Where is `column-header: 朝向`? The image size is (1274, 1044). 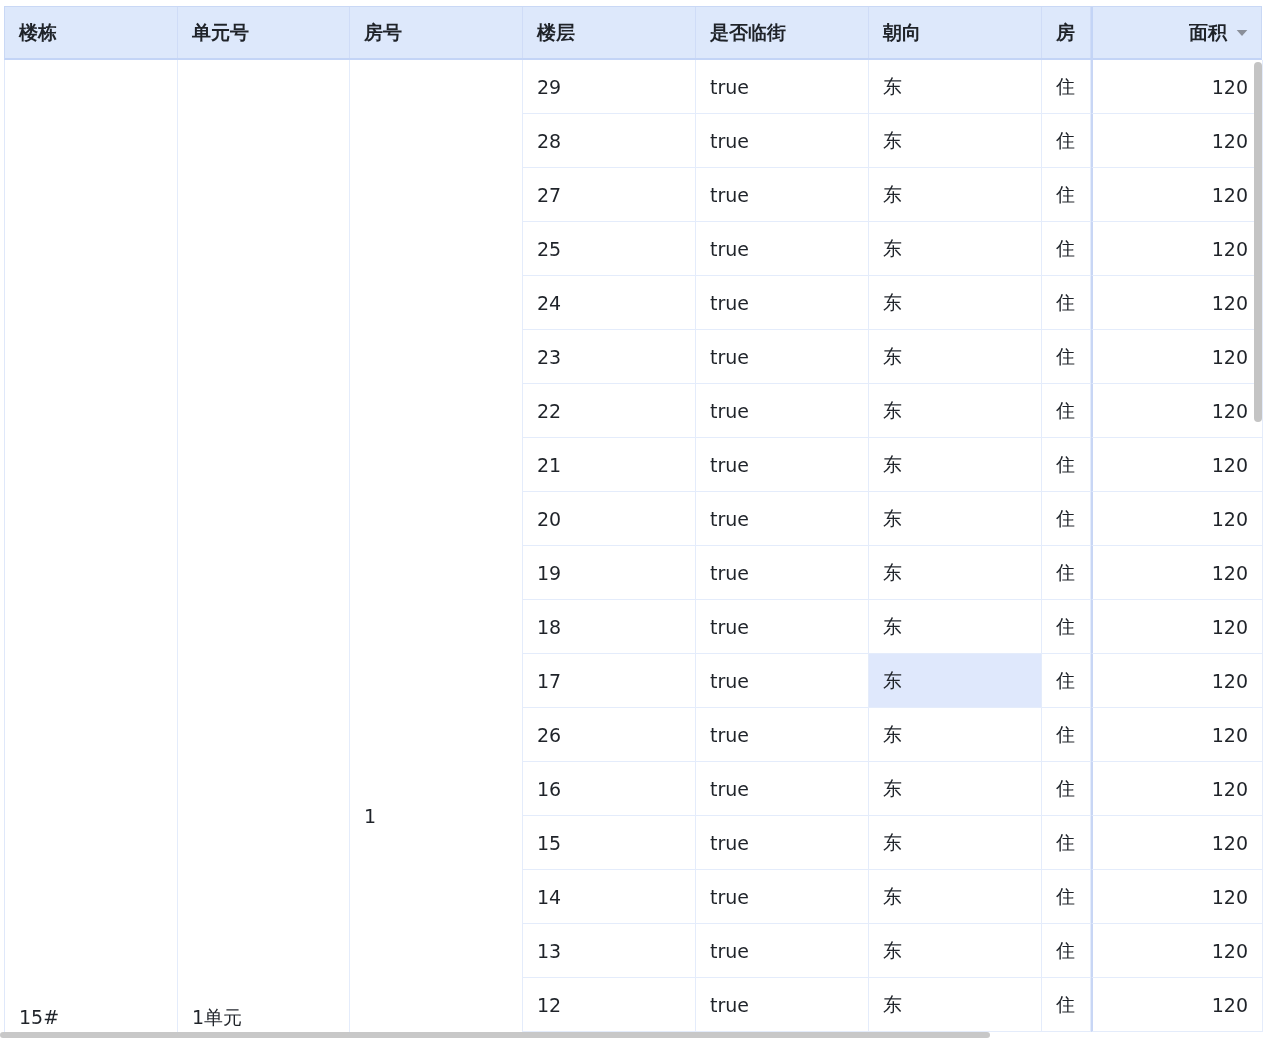
column-header: 朝向 is located at coordinates (955, 32).